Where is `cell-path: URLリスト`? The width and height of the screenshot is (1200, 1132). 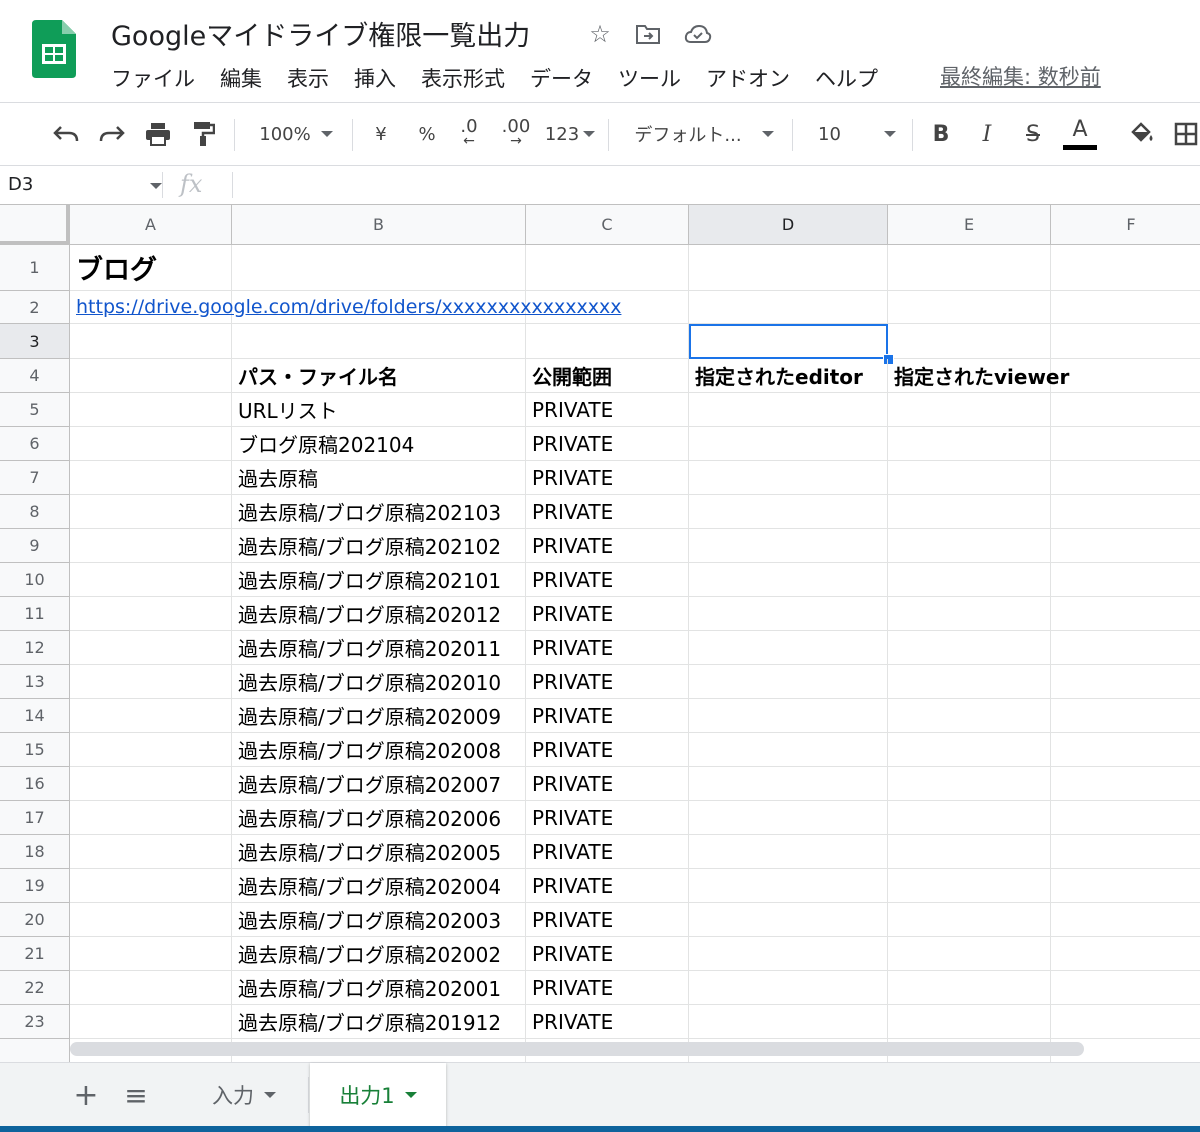 cell-path: URLリスト is located at coordinates (379, 410).